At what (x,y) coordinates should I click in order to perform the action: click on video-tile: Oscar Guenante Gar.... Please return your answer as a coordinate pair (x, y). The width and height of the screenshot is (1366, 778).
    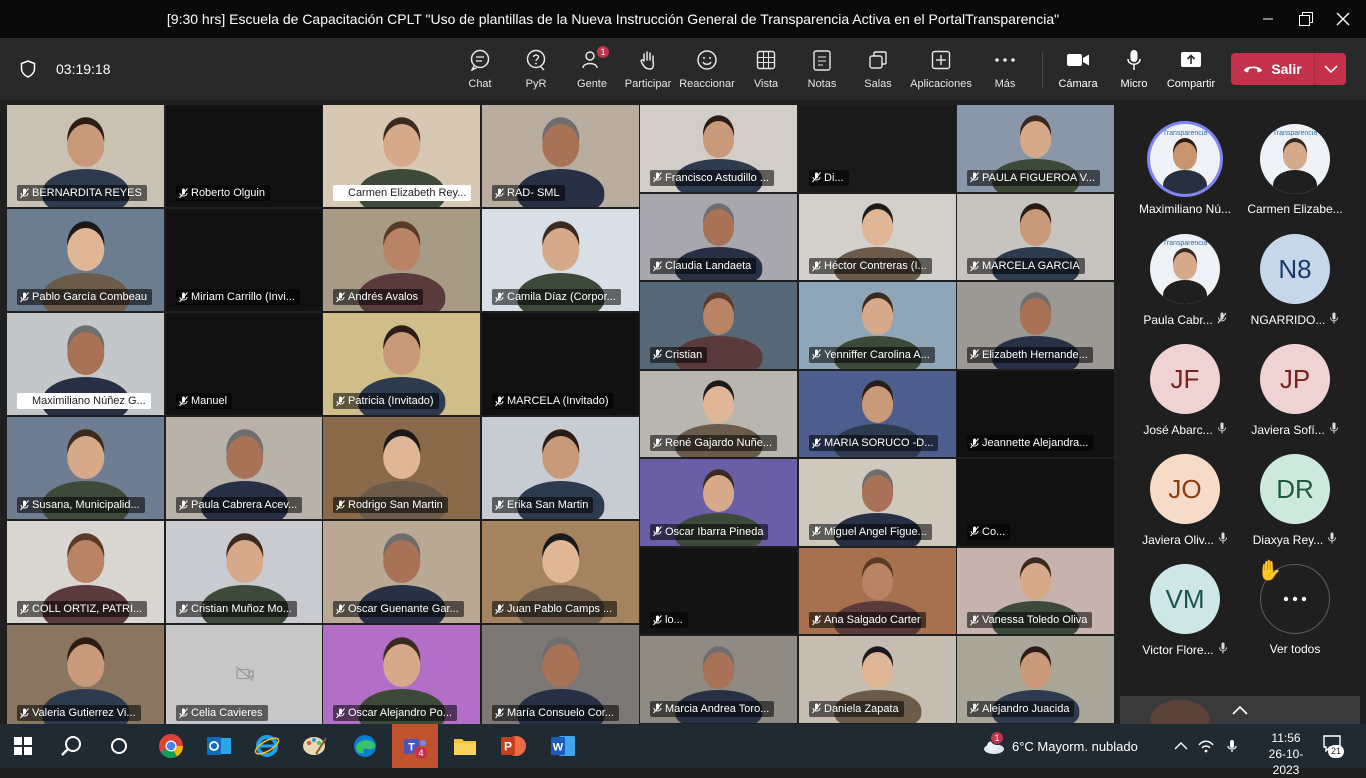
    Looking at the image, I should click on (401, 572).